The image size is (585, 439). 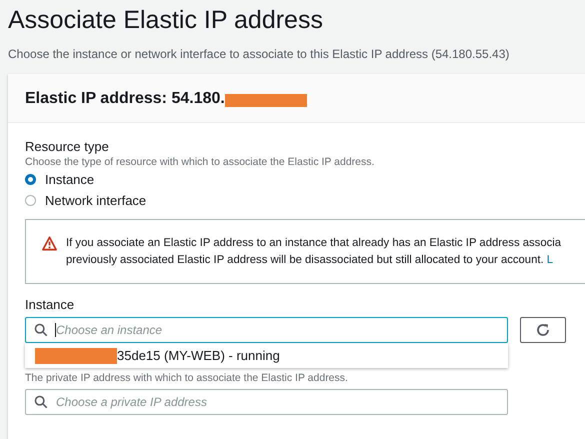 I want to click on card-heading: Elastic IP address: 54.180., so click(x=125, y=99).